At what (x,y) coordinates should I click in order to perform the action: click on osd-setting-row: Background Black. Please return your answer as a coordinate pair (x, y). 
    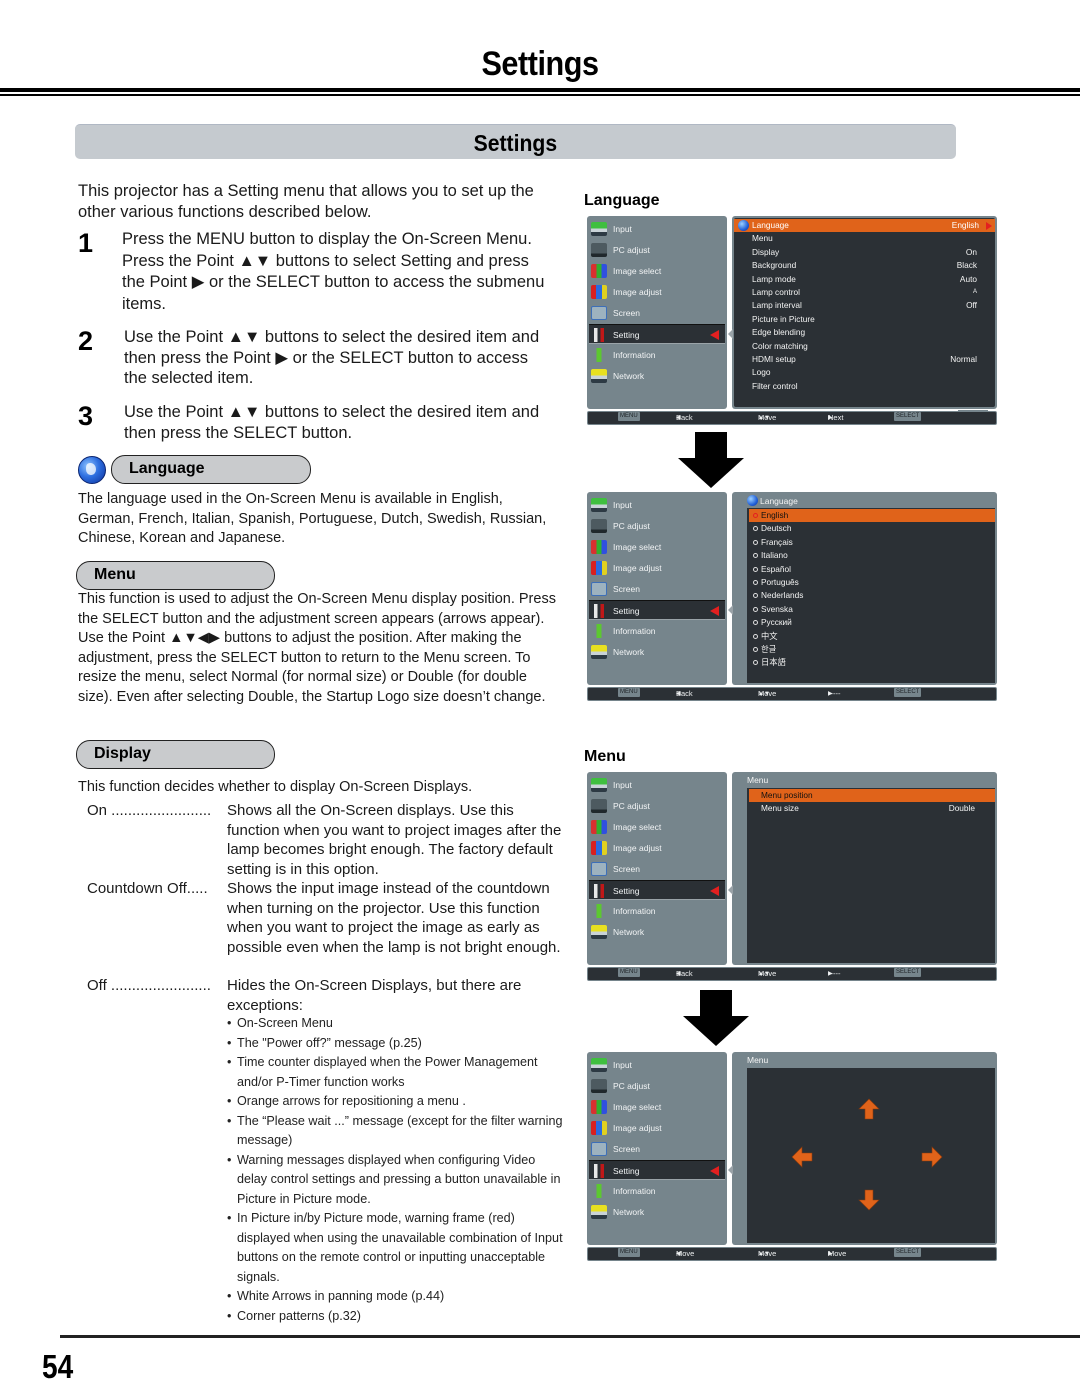
    Looking at the image, I should click on (870, 265).